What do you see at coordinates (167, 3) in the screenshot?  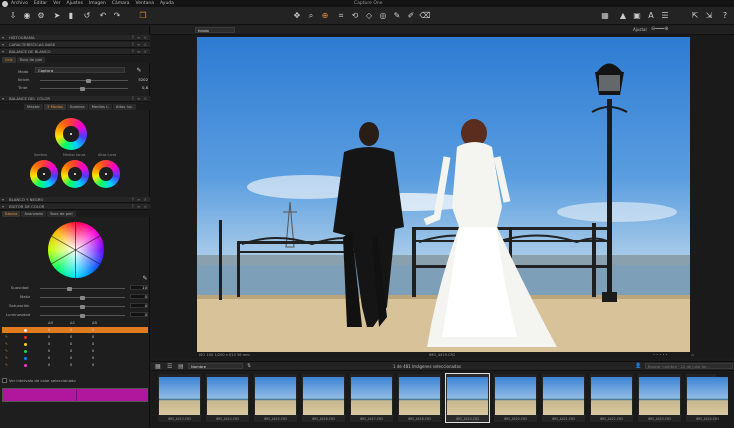 I see `menu-ayuda: Ayuda` at bounding box center [167, 3].